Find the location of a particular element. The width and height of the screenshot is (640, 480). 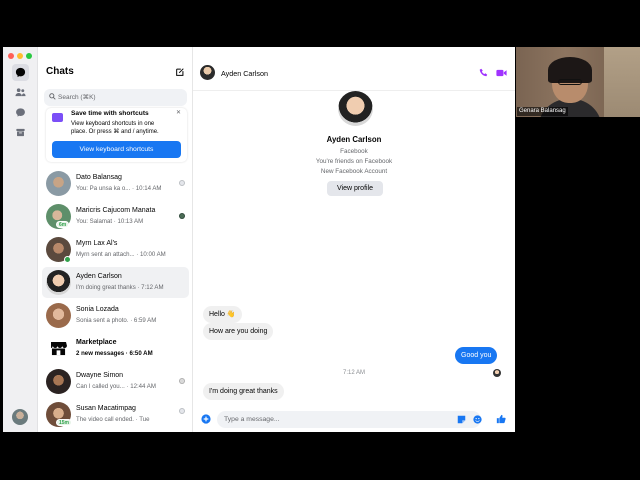

participant-name-label: Genara Balansag is located at coordinates (542, 111).